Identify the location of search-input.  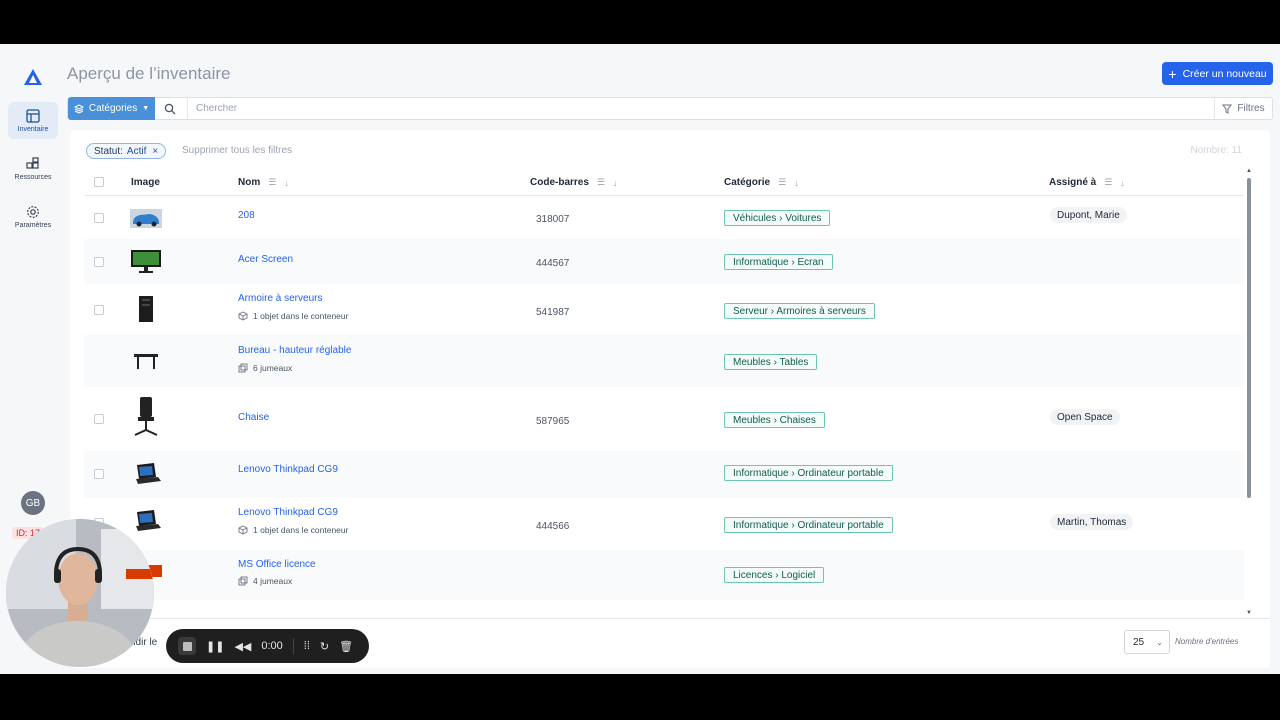
(701, 108).